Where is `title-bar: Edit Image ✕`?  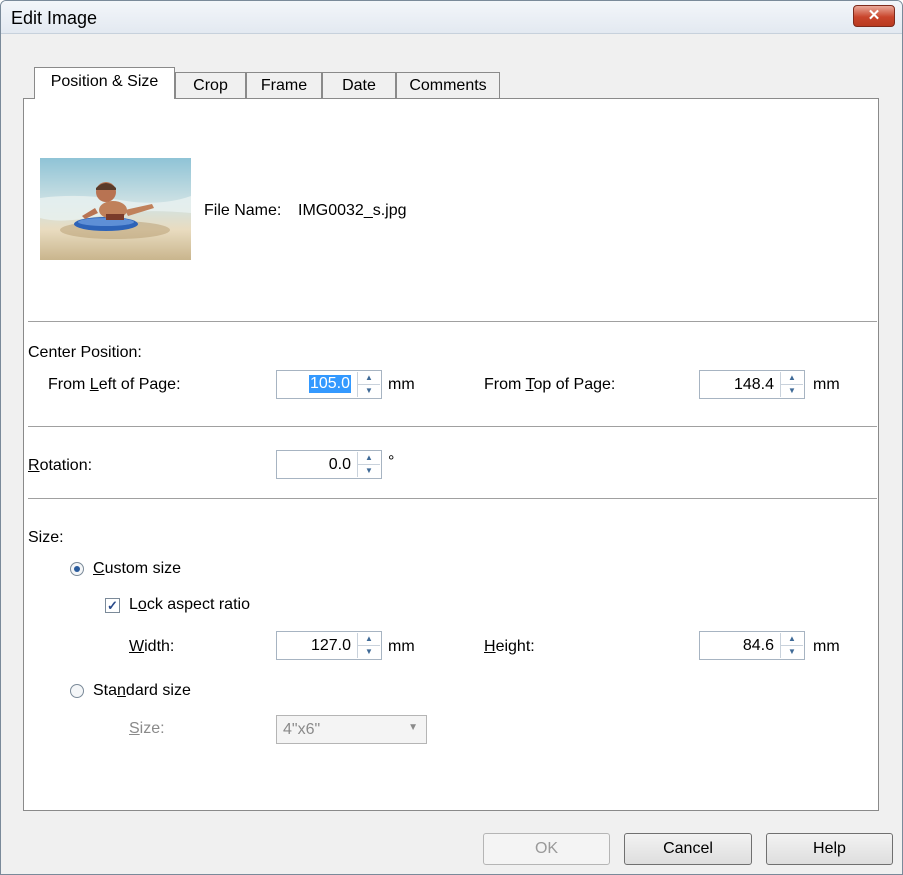
title-bar: Edit Image ✕ is located at coordinates (451, 17).